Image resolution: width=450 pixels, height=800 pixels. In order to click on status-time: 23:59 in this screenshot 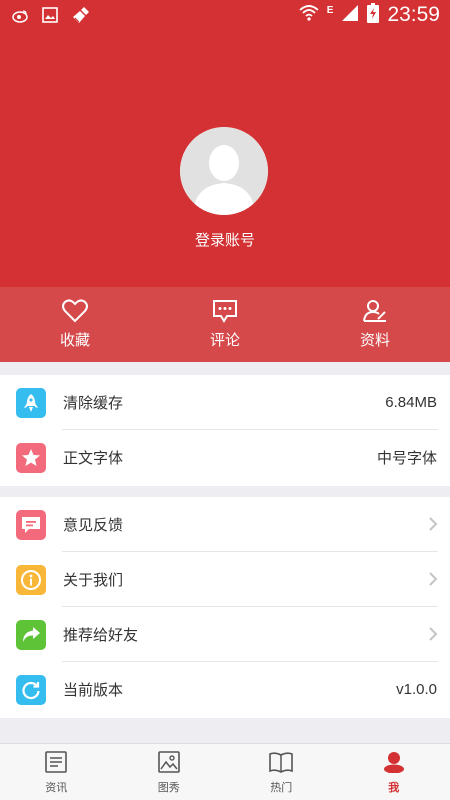, I will do `click(413, 14)`.